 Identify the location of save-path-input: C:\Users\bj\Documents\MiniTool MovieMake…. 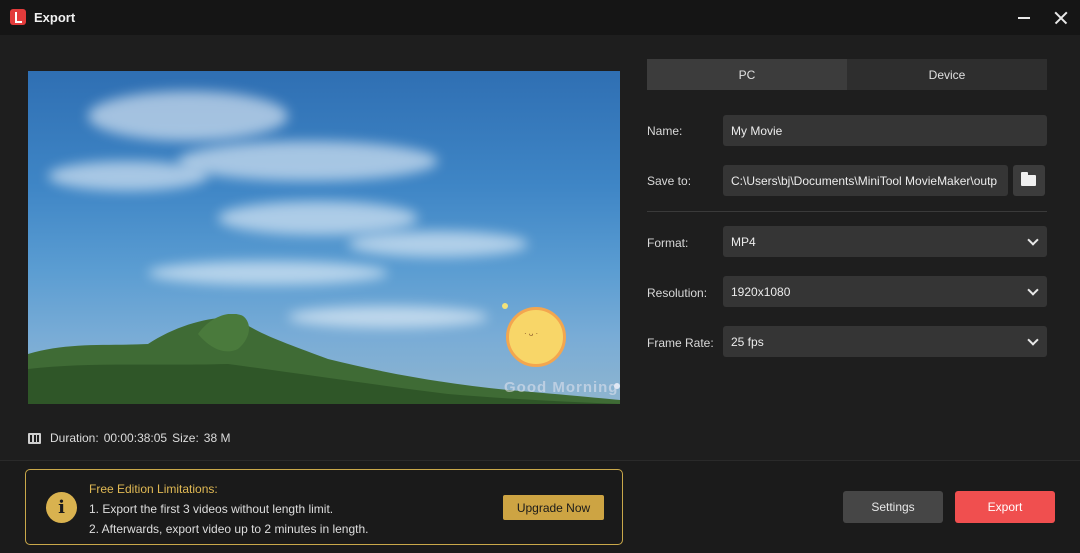
(865, 180).